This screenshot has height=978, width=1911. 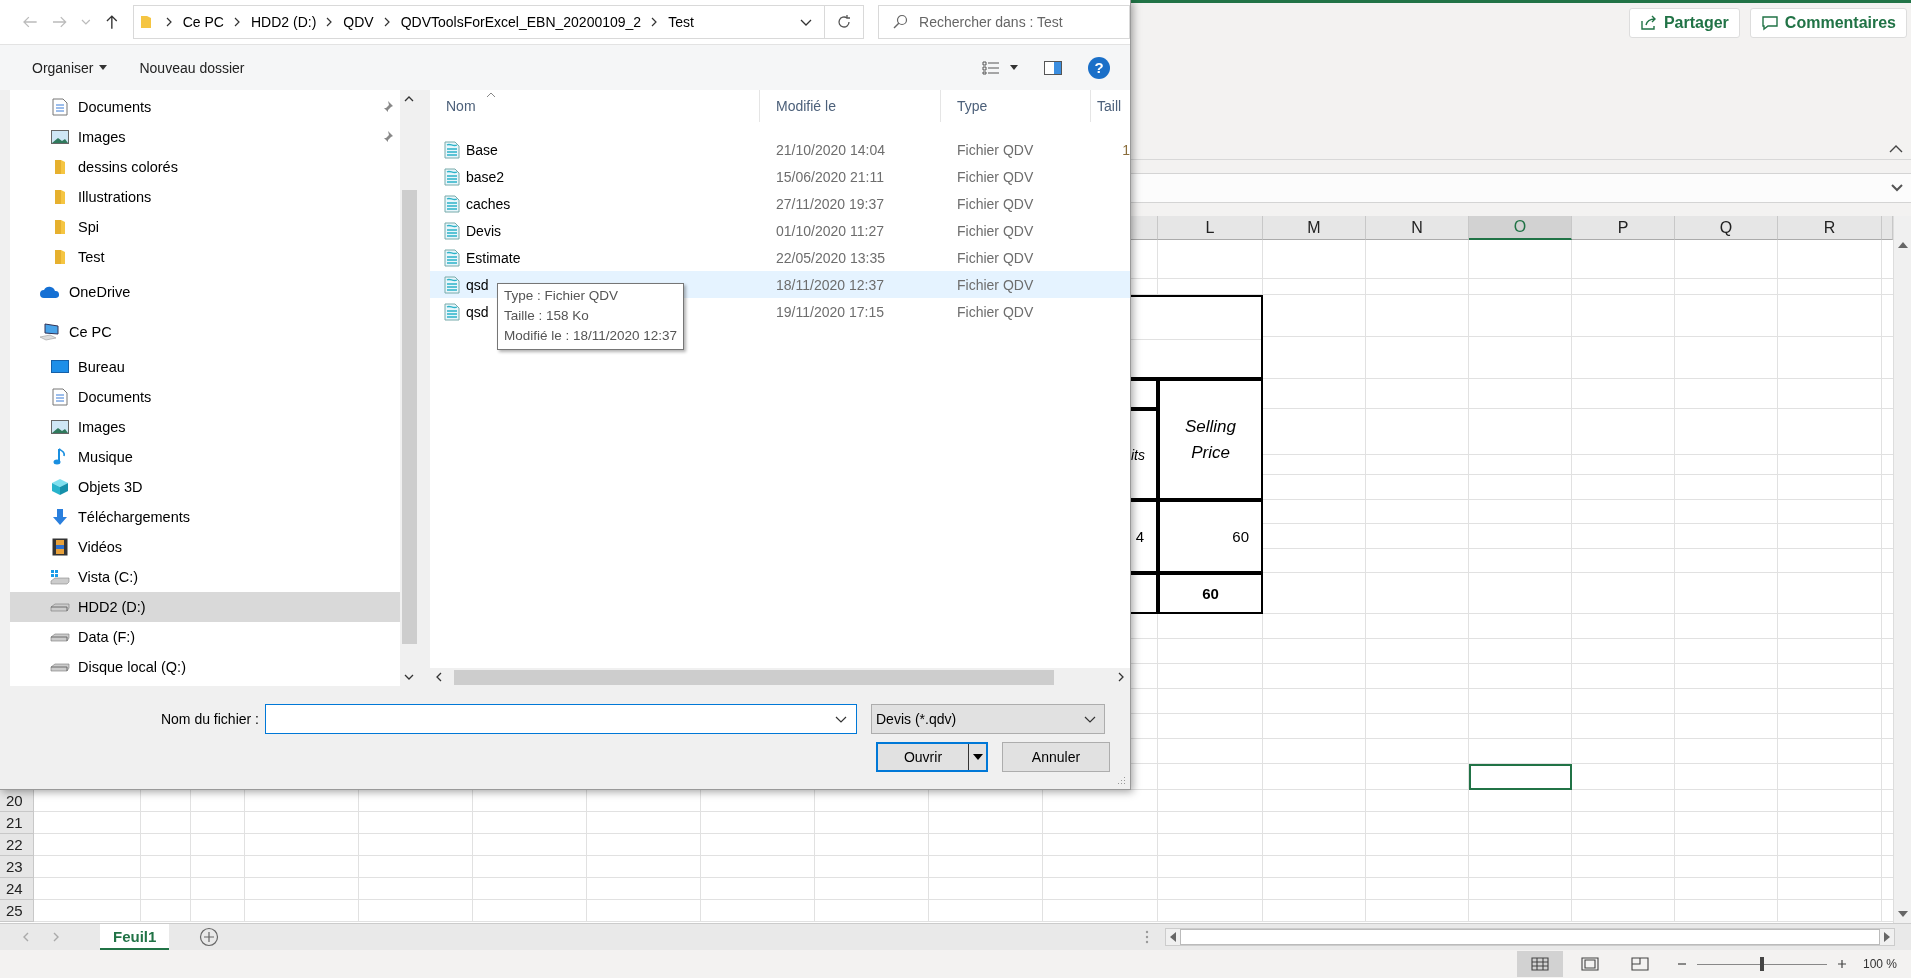 I want to click on sheet-tab: Feuil1, so click(x=135, y=937).